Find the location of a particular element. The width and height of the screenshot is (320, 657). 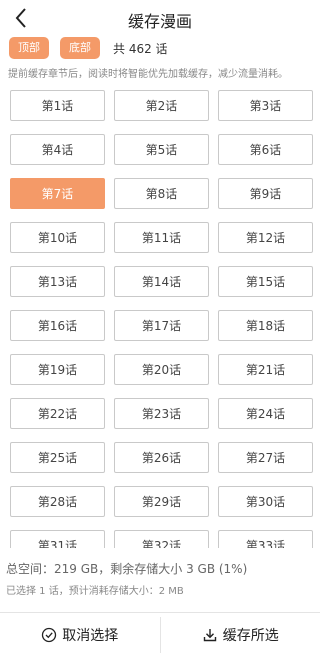

bottom-bar: 取消选择 缓存所选 is located at coordinates (160, 634).